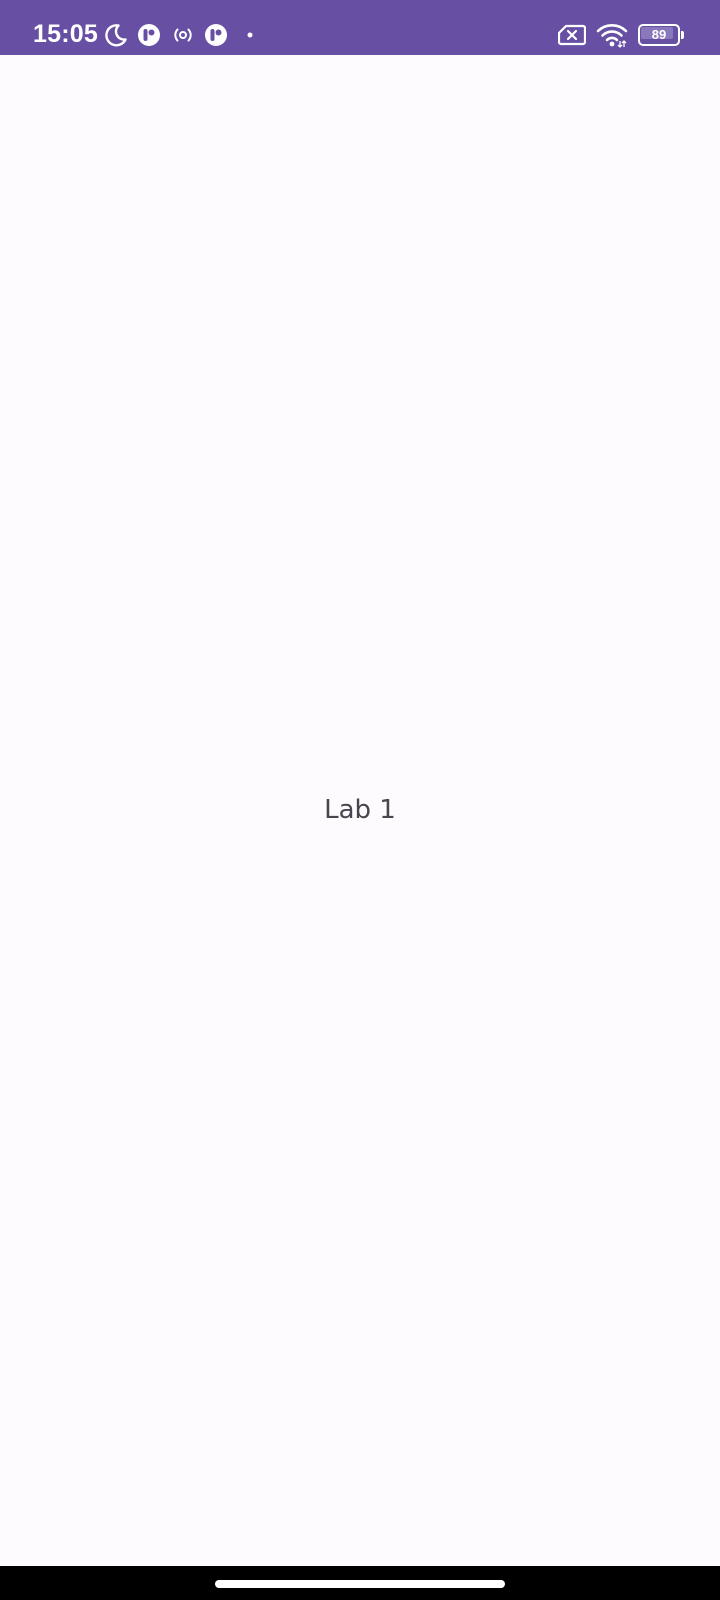 The width and height of the screenshot is (720, 1600). I want to click on battery-icon: 89, so click(661, 34).